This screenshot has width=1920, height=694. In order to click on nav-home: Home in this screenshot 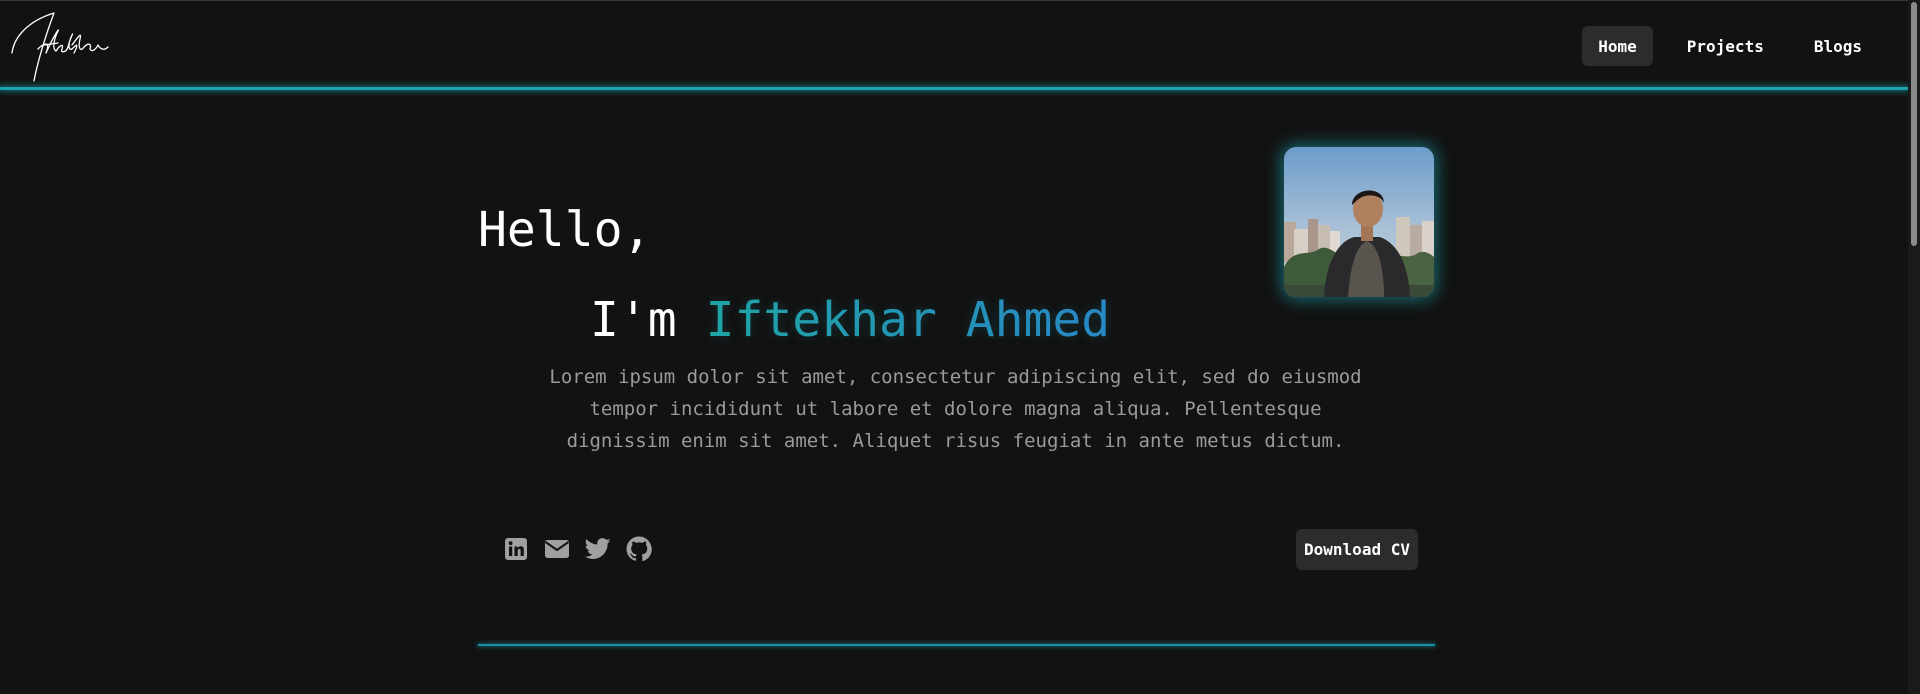, I will do `click(1617, 46)`.